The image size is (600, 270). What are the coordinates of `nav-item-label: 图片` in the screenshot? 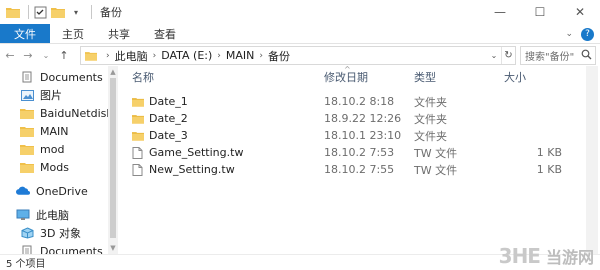 It's located at (51, 95).